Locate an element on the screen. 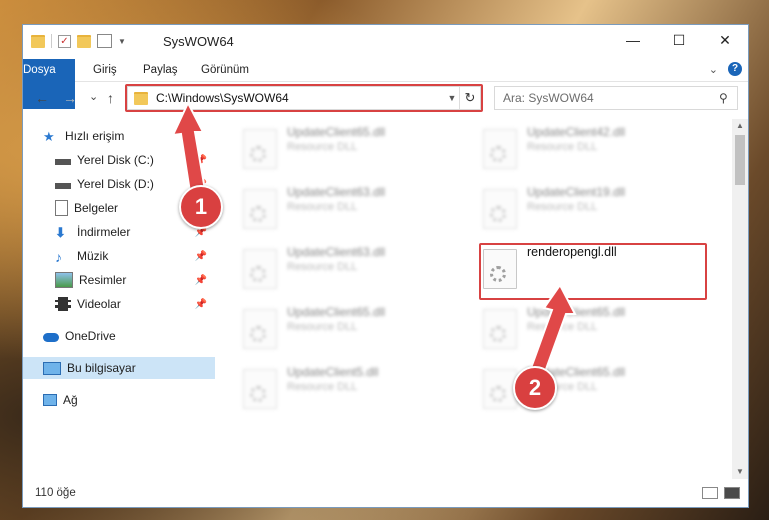 This screenshot has width=769, height=520. arrow-1-icon is located at coordinates (189, 147).